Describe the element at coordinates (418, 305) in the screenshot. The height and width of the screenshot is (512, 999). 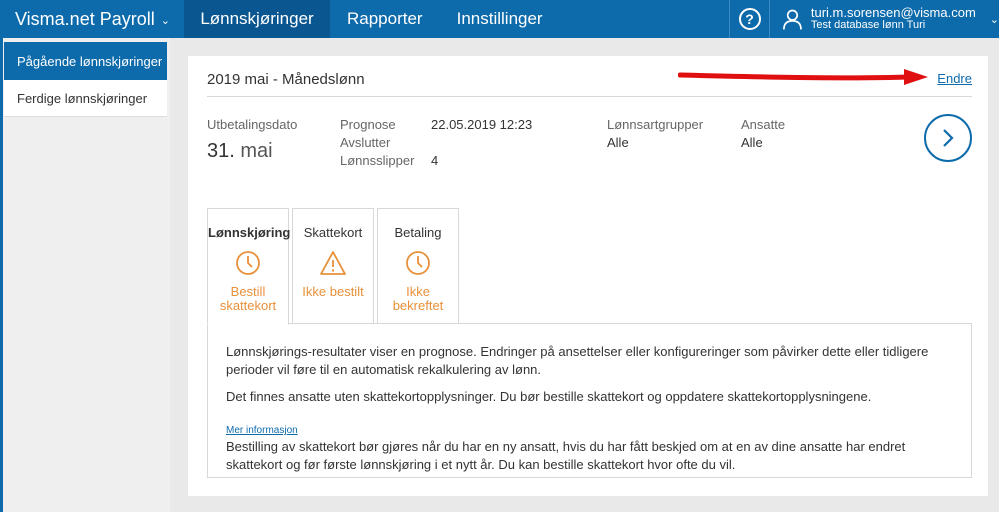
I see `tab-status-line: bekreftet` at that location.